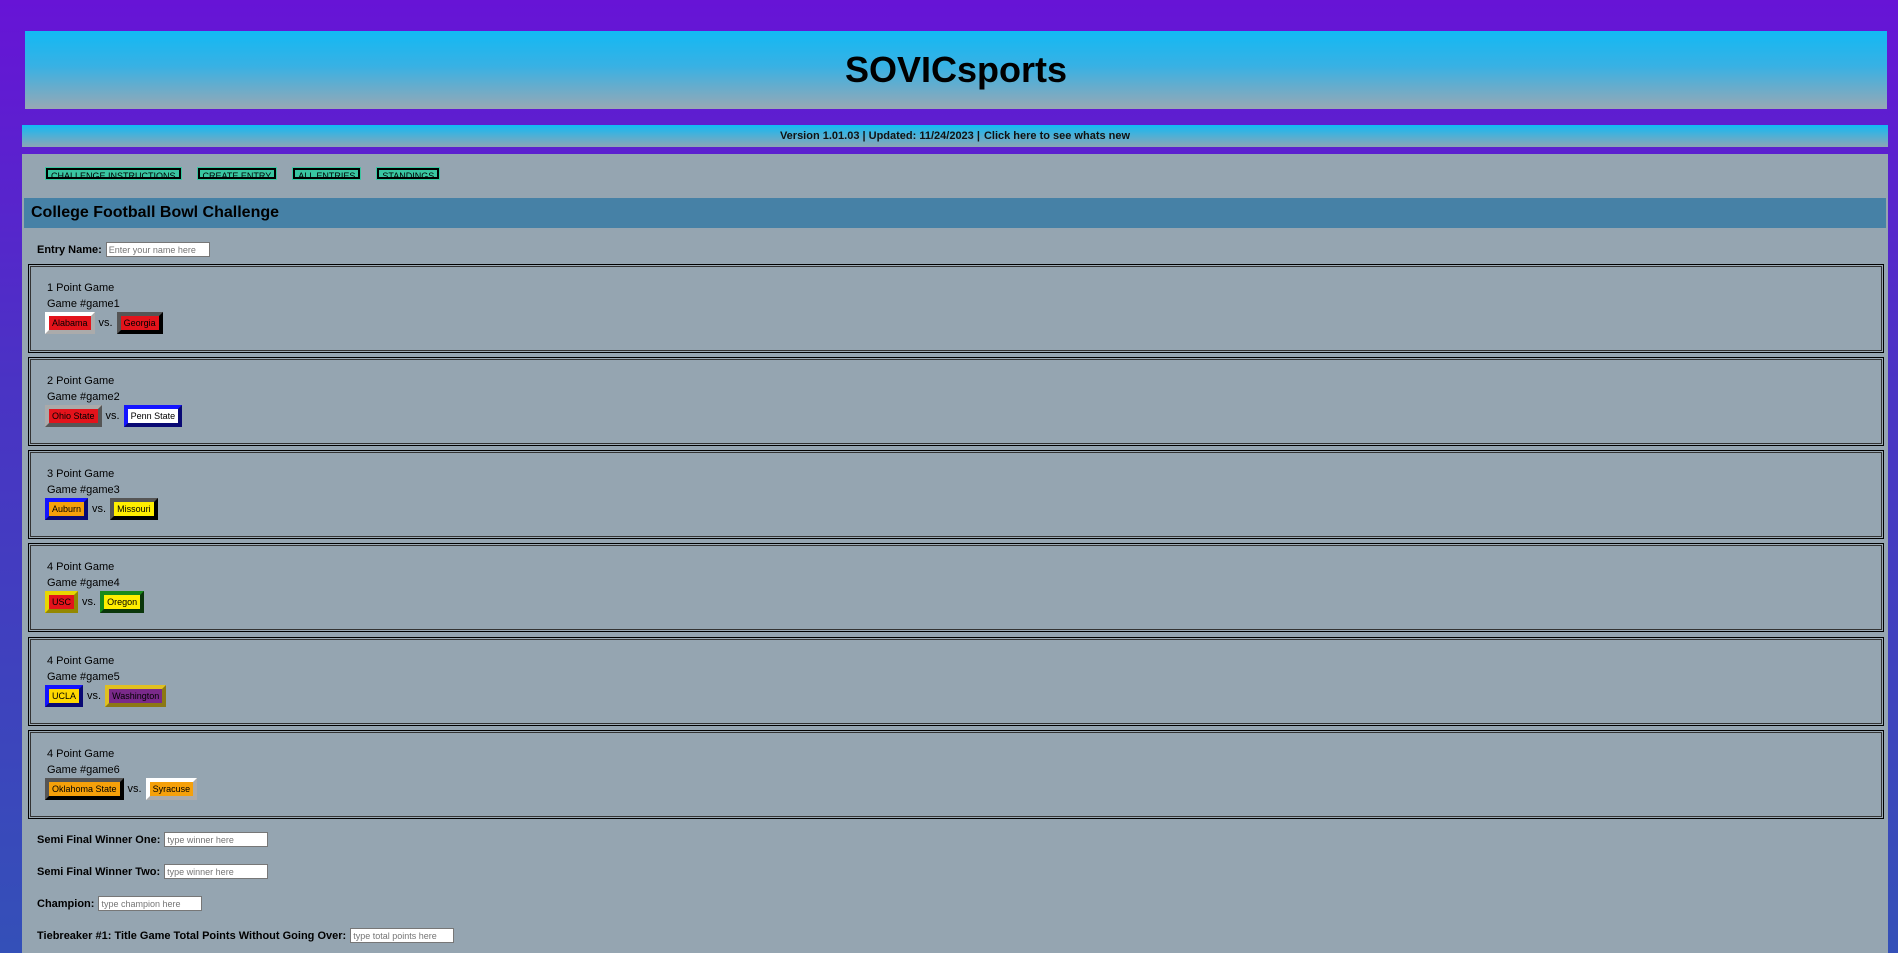  Describe the element at coordinates (67, 509) in the screenshot. I see `team-button: Auburn` at that location.